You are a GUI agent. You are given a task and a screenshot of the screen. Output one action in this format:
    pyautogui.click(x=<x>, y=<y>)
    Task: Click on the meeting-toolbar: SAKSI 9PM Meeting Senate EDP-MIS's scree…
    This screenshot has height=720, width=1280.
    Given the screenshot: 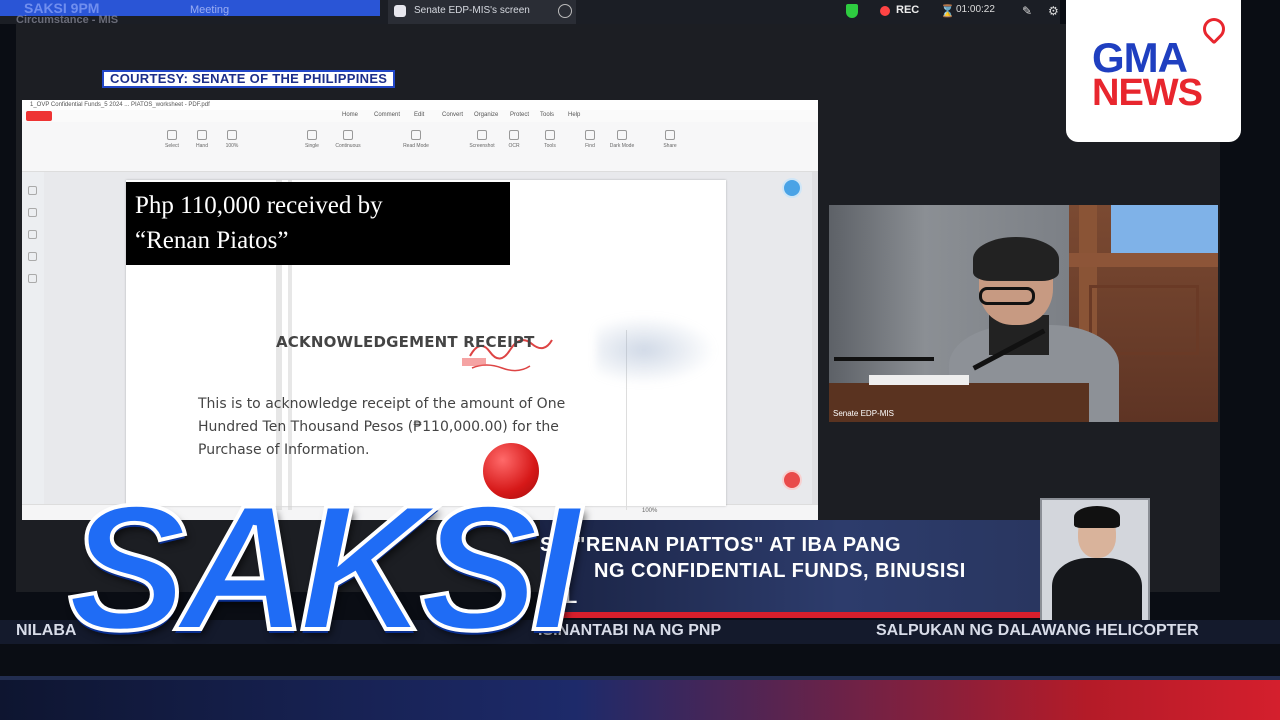 What is the action you would take?
    pyautogui.click(x=530, y=12)
    